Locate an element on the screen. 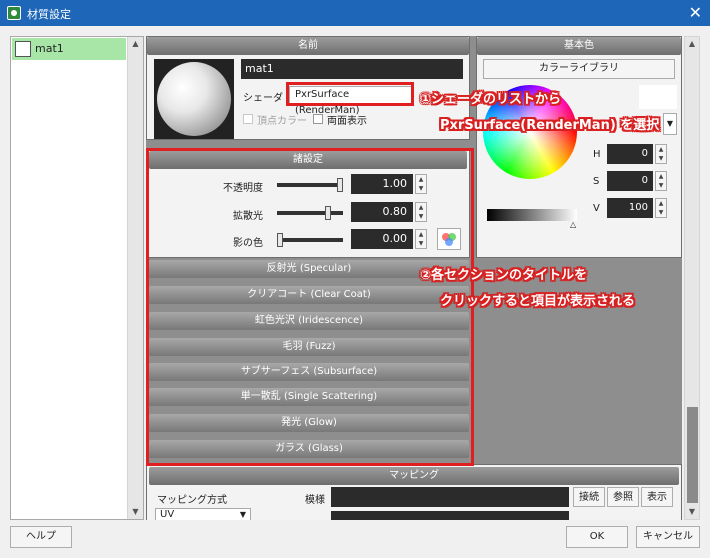 This screenshot has height=558, width=710. mapping-method-label: マッピング方式 is located at coordinates (192, 500).